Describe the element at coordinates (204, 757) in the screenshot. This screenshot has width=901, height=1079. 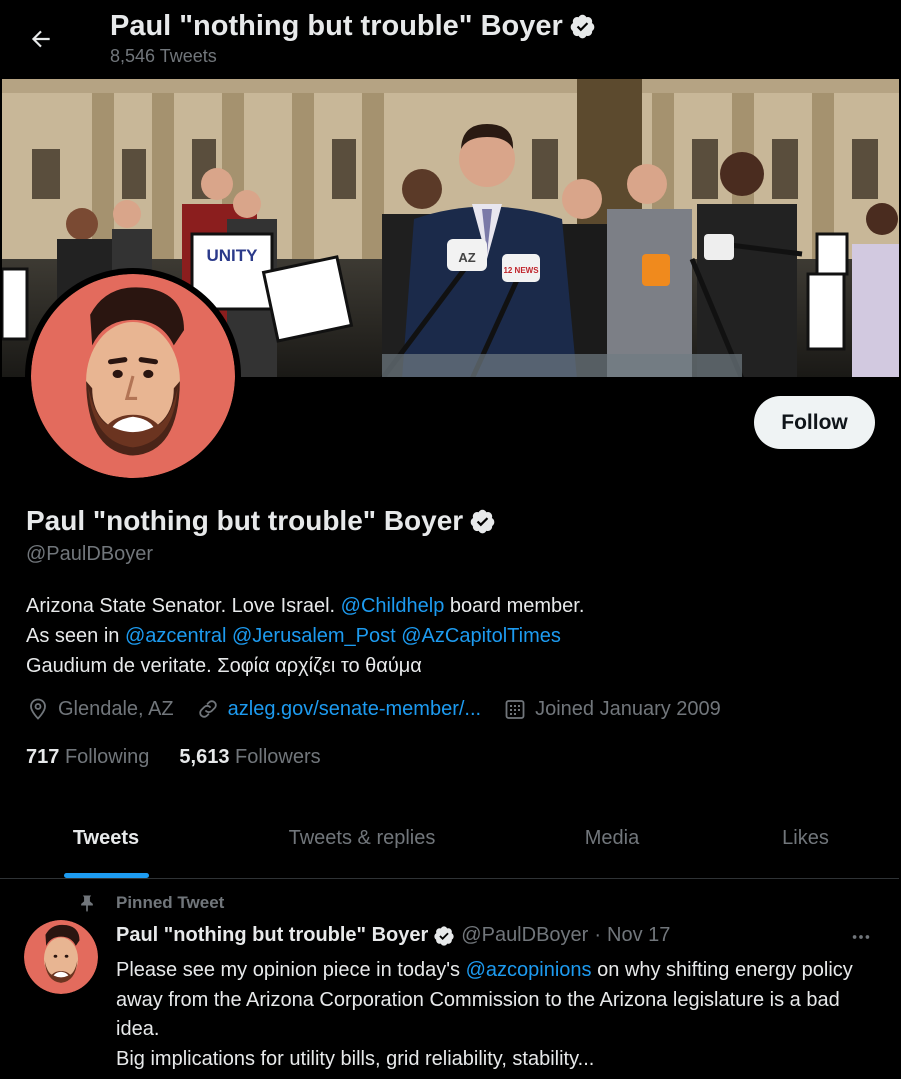
I see `followers-count: 5,613` at that location.